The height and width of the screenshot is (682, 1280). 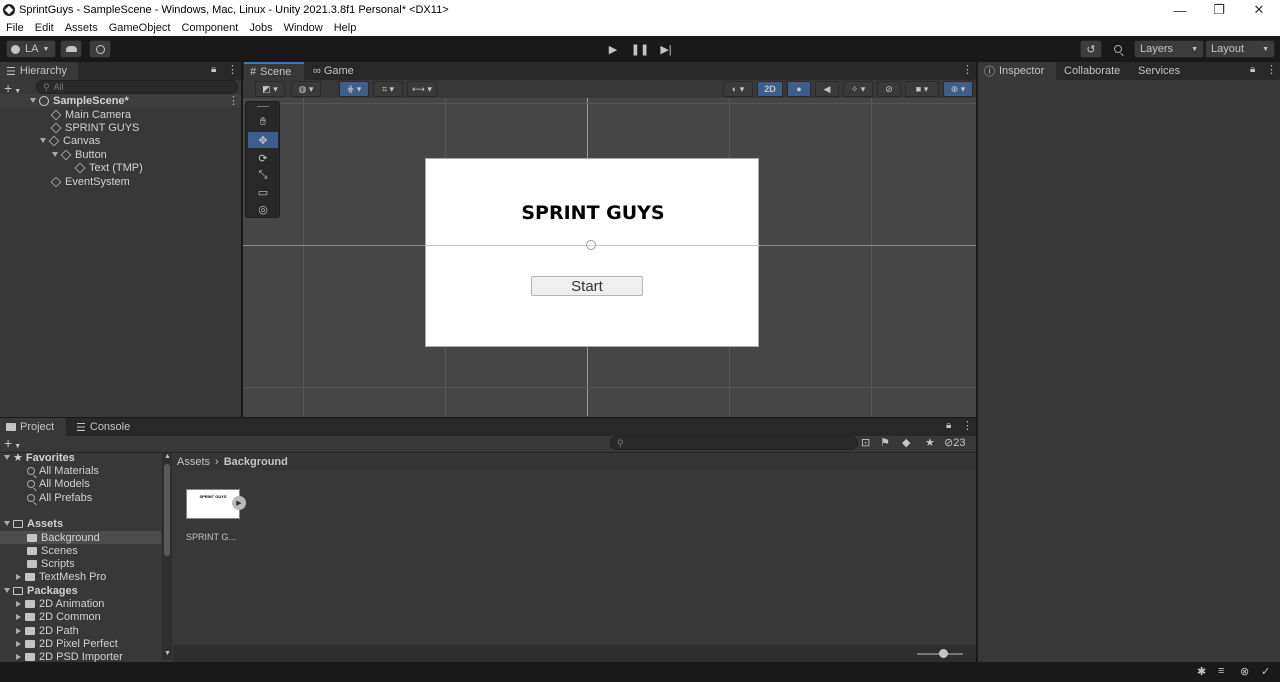 I want to click on debug-mode-icon: ⊗, so click(x=1244, y=671).